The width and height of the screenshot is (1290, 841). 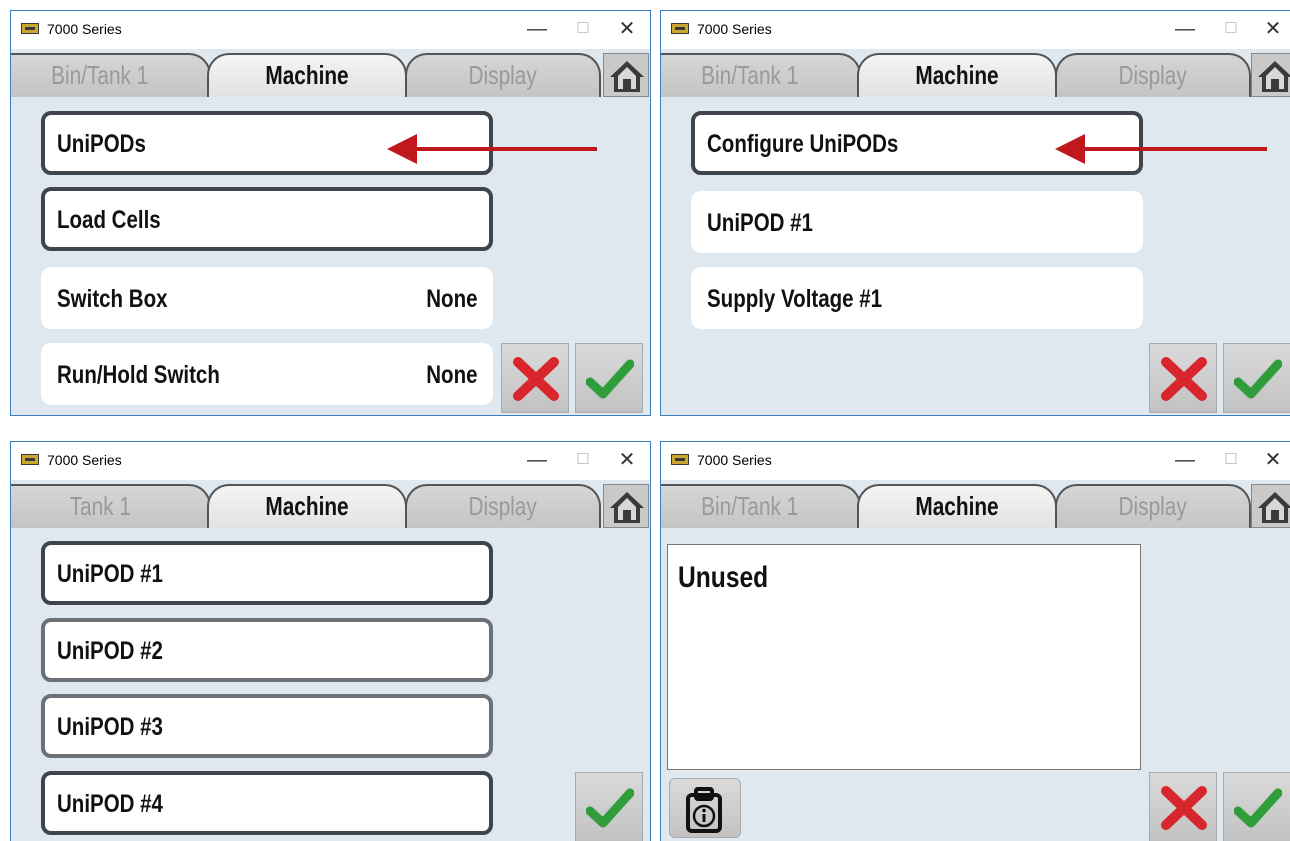 What do you see at coordinates (803, 144) in the screenshot?
I see `item-label: Configure UniPODs` at bounding box center [803, 144].